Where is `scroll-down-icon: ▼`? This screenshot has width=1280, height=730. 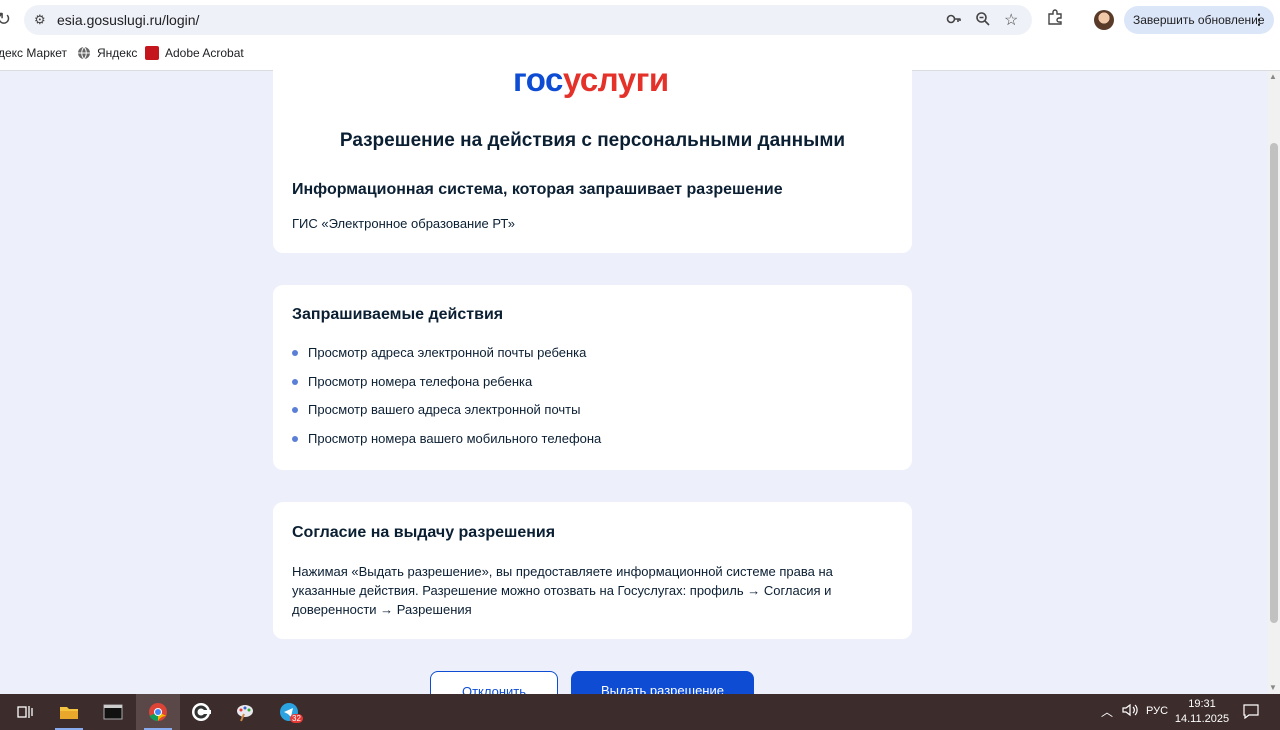 scroll-down-icon: ▼ is located at coordinates (1273, 687).